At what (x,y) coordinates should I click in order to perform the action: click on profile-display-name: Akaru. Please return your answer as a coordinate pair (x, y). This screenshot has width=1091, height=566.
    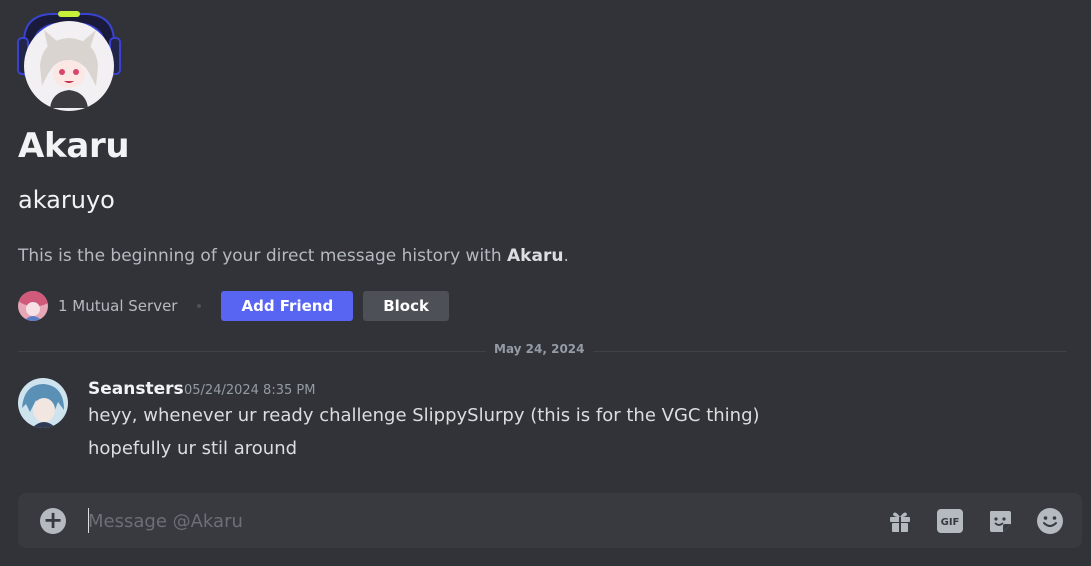
    Looking at the image, I should click on (74, 146).